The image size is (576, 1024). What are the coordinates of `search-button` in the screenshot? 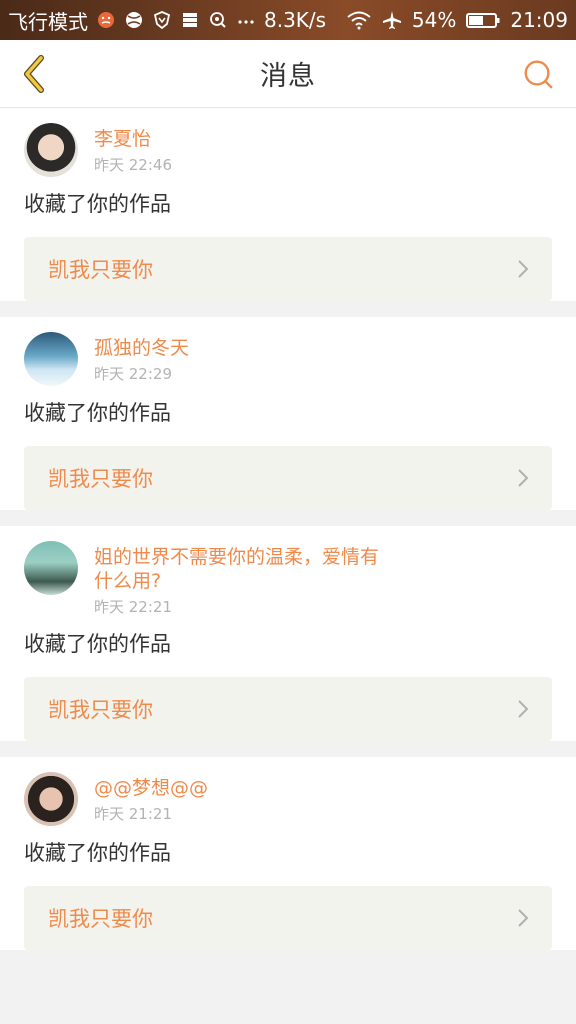 It's located at (538, 74).